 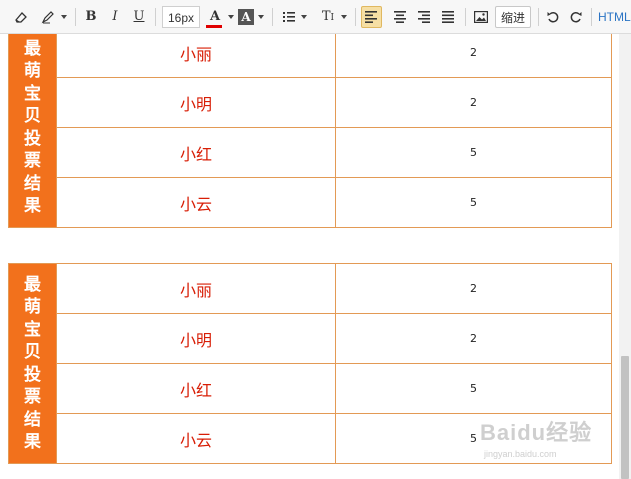 I want to click on highlight-color-button: A, so click(x=246, y=17).